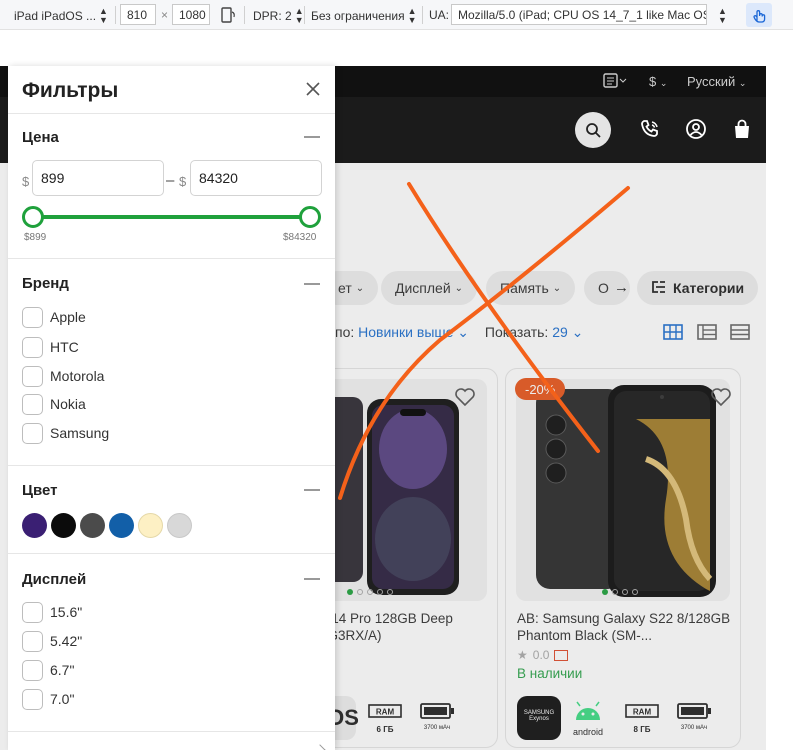  I want to click on filter-panel-header: Фильтры, so click(171, 90).